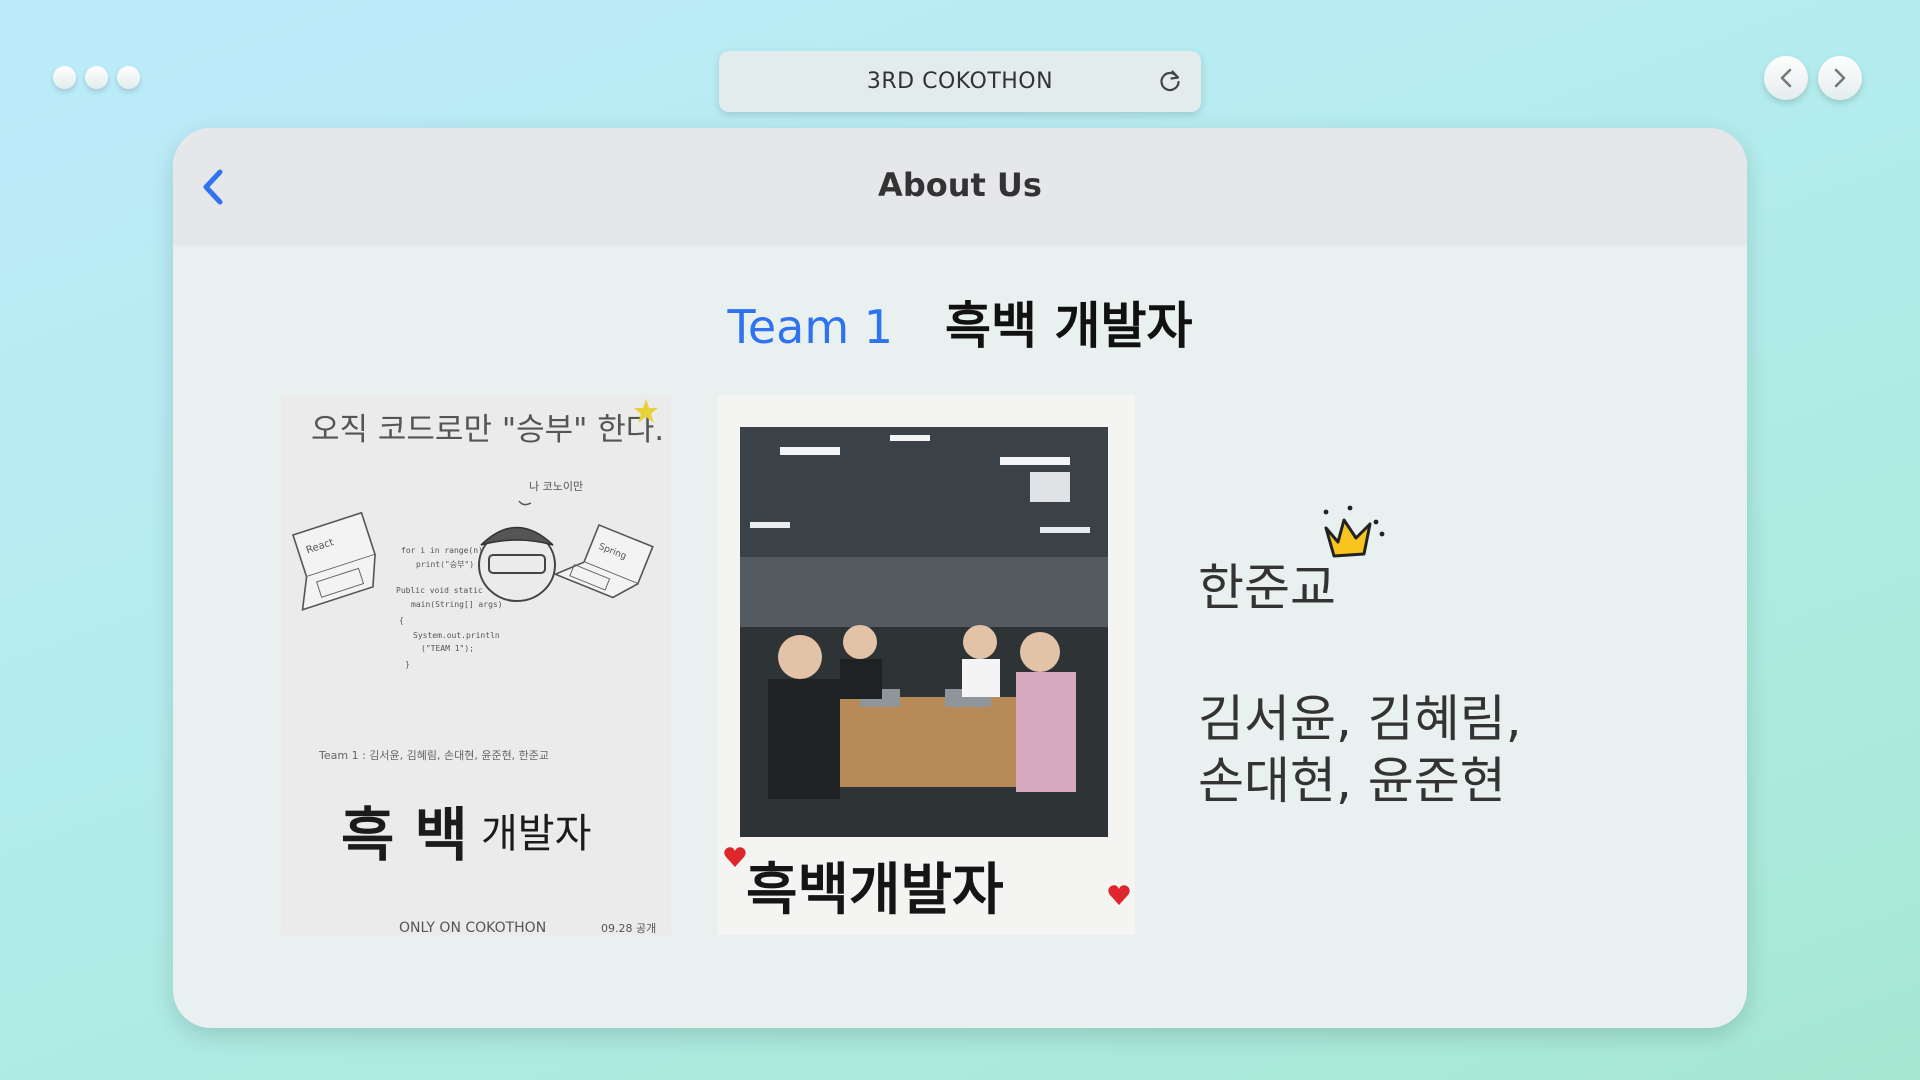 Image resolution: width=1920 pixels, height=1080 pixels. Describe the element at coordinates (1813, 78) in the screenshot. I see `browser-nav` at that location.